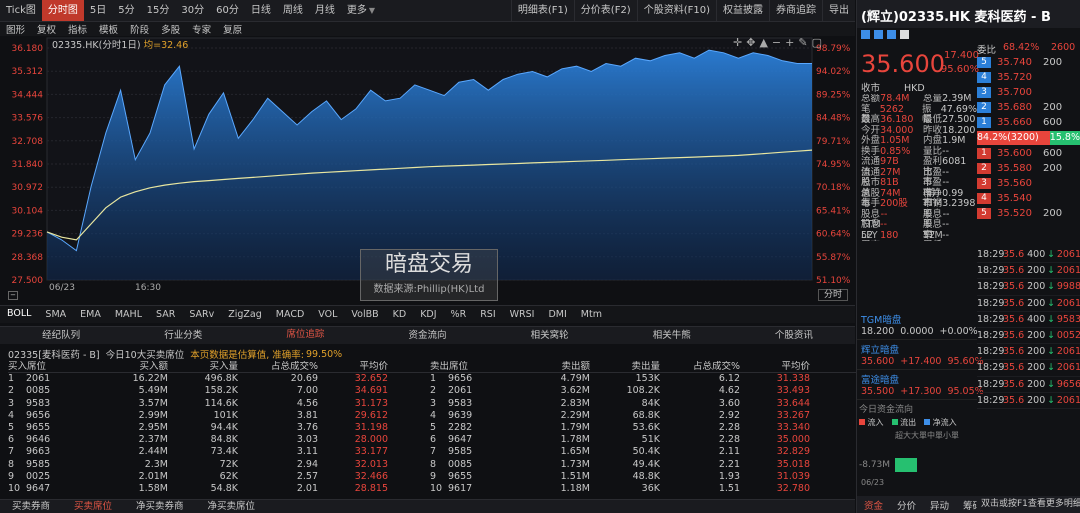 The height and width of the screenshot is (513, 1080). I want to click on period-tab: 分时图, so click(62, 10).